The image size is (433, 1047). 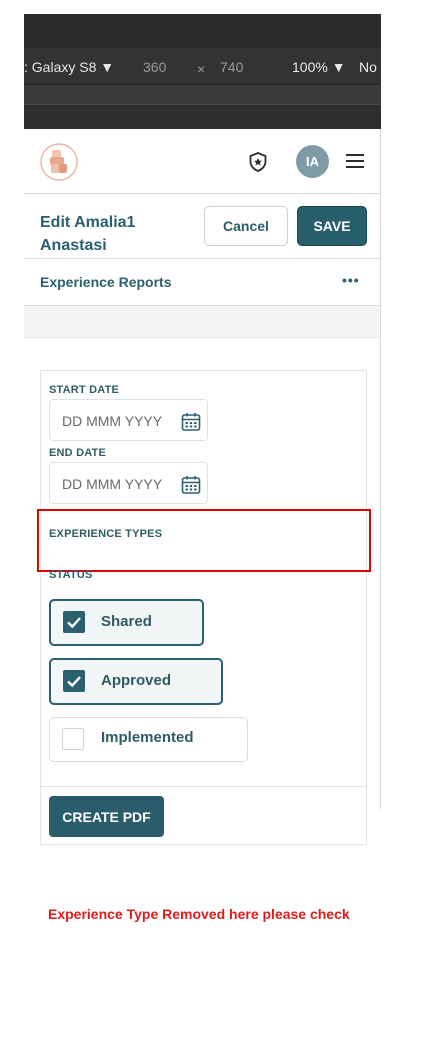 I want to click on avatar-initials: IA, so click(x=312, y=161).